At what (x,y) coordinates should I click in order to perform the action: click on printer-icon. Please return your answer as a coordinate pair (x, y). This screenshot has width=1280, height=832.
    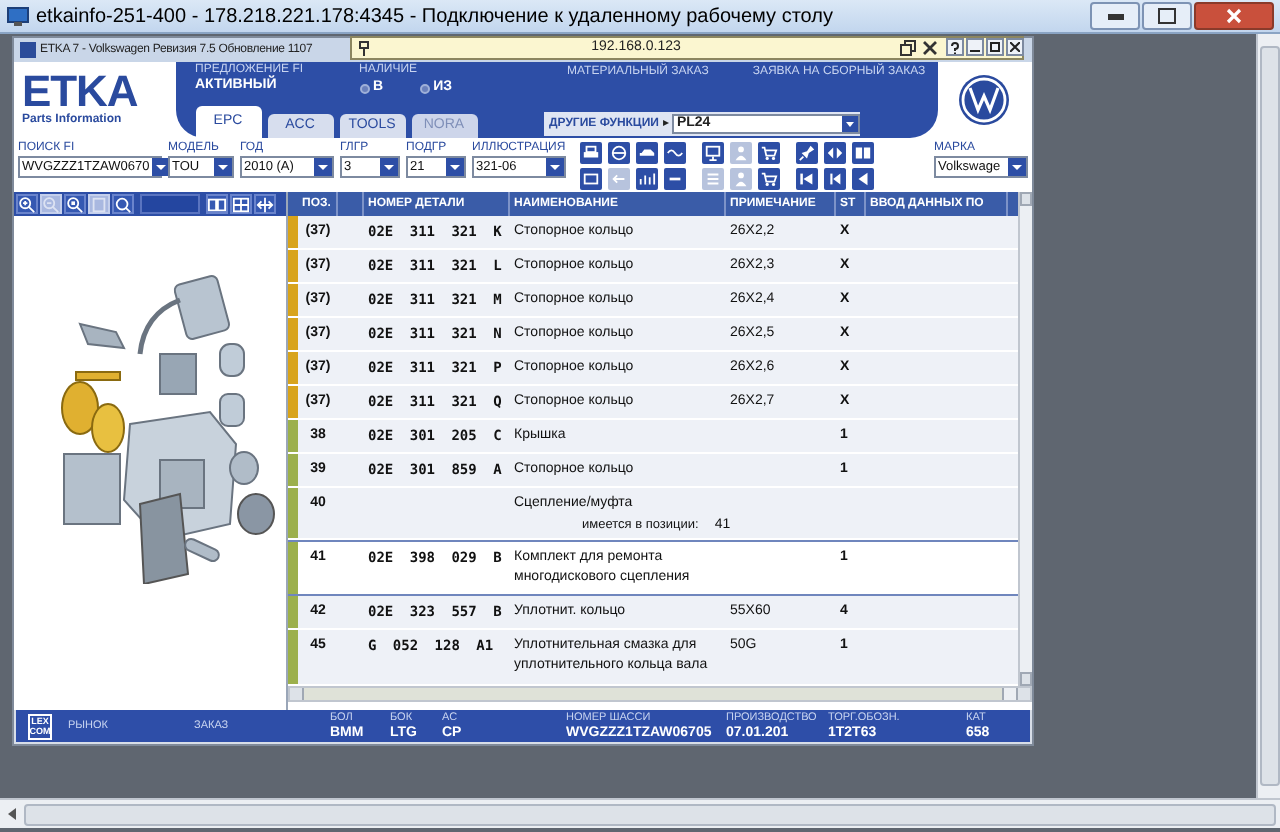
    Looking at the image, I should click on (591, 153).